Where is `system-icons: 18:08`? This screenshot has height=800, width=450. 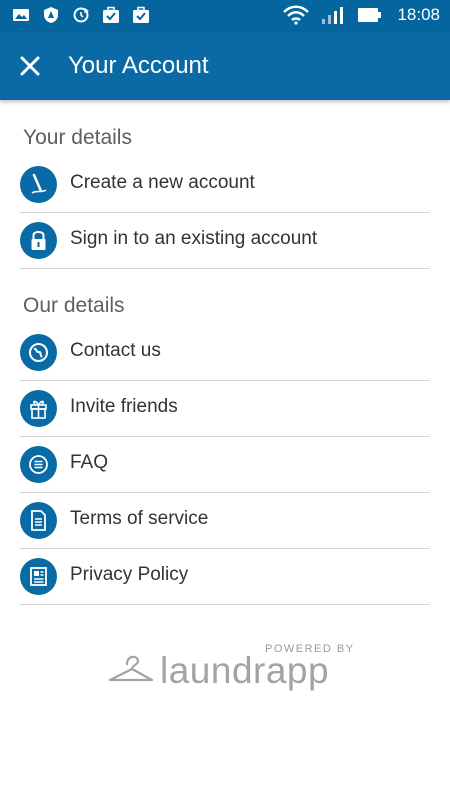
system-icons: 18:08 is located at coordinates (360, 15).